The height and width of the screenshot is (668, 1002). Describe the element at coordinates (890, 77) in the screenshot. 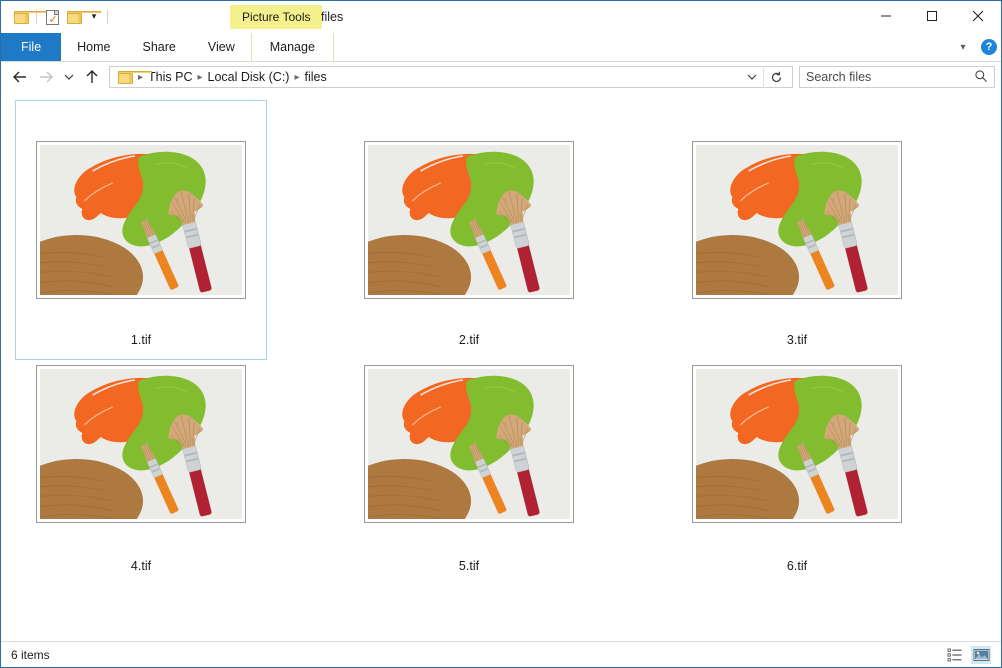

I see `search-input` at that location.